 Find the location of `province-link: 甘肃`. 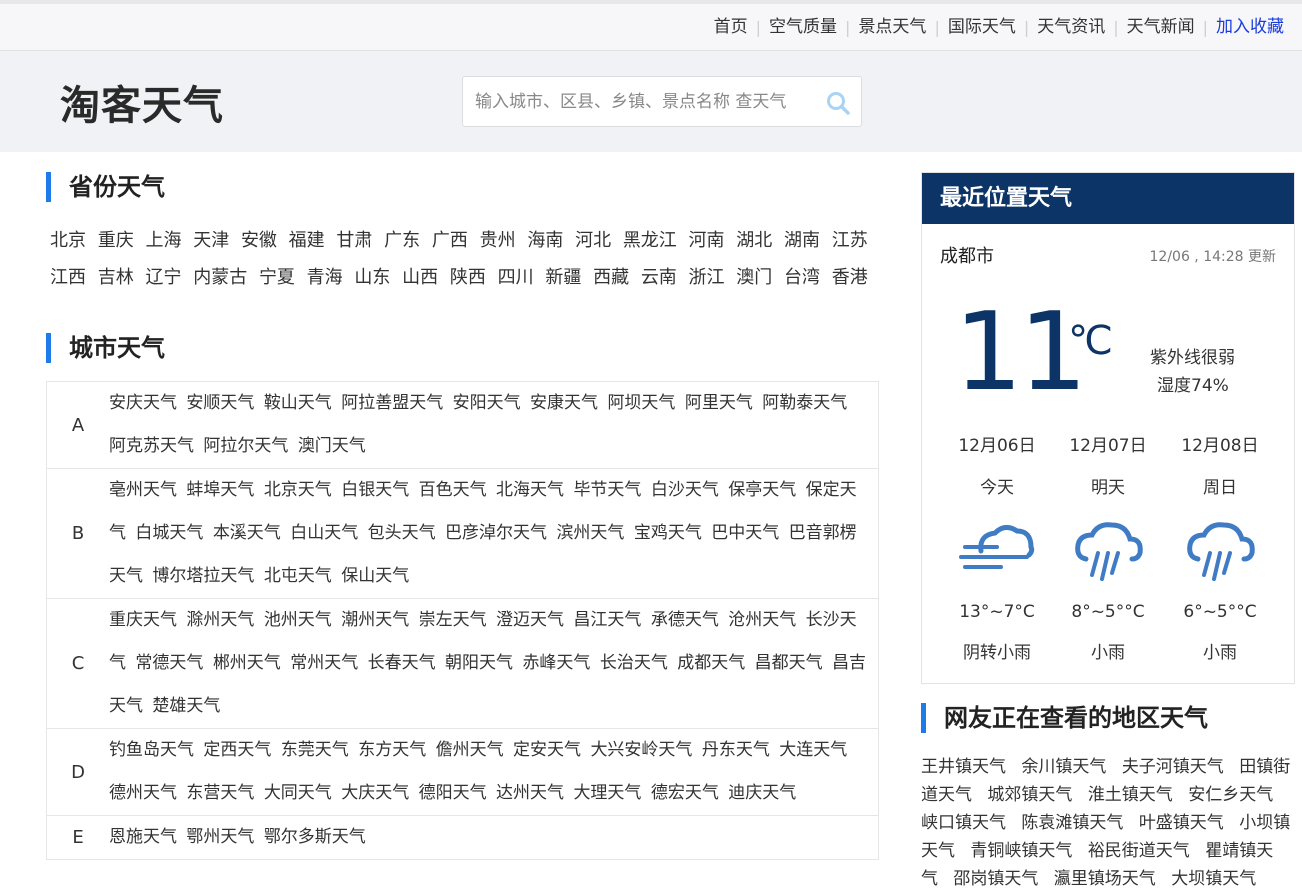

province-link: 甘肃 is located at coordinates (354, 240).